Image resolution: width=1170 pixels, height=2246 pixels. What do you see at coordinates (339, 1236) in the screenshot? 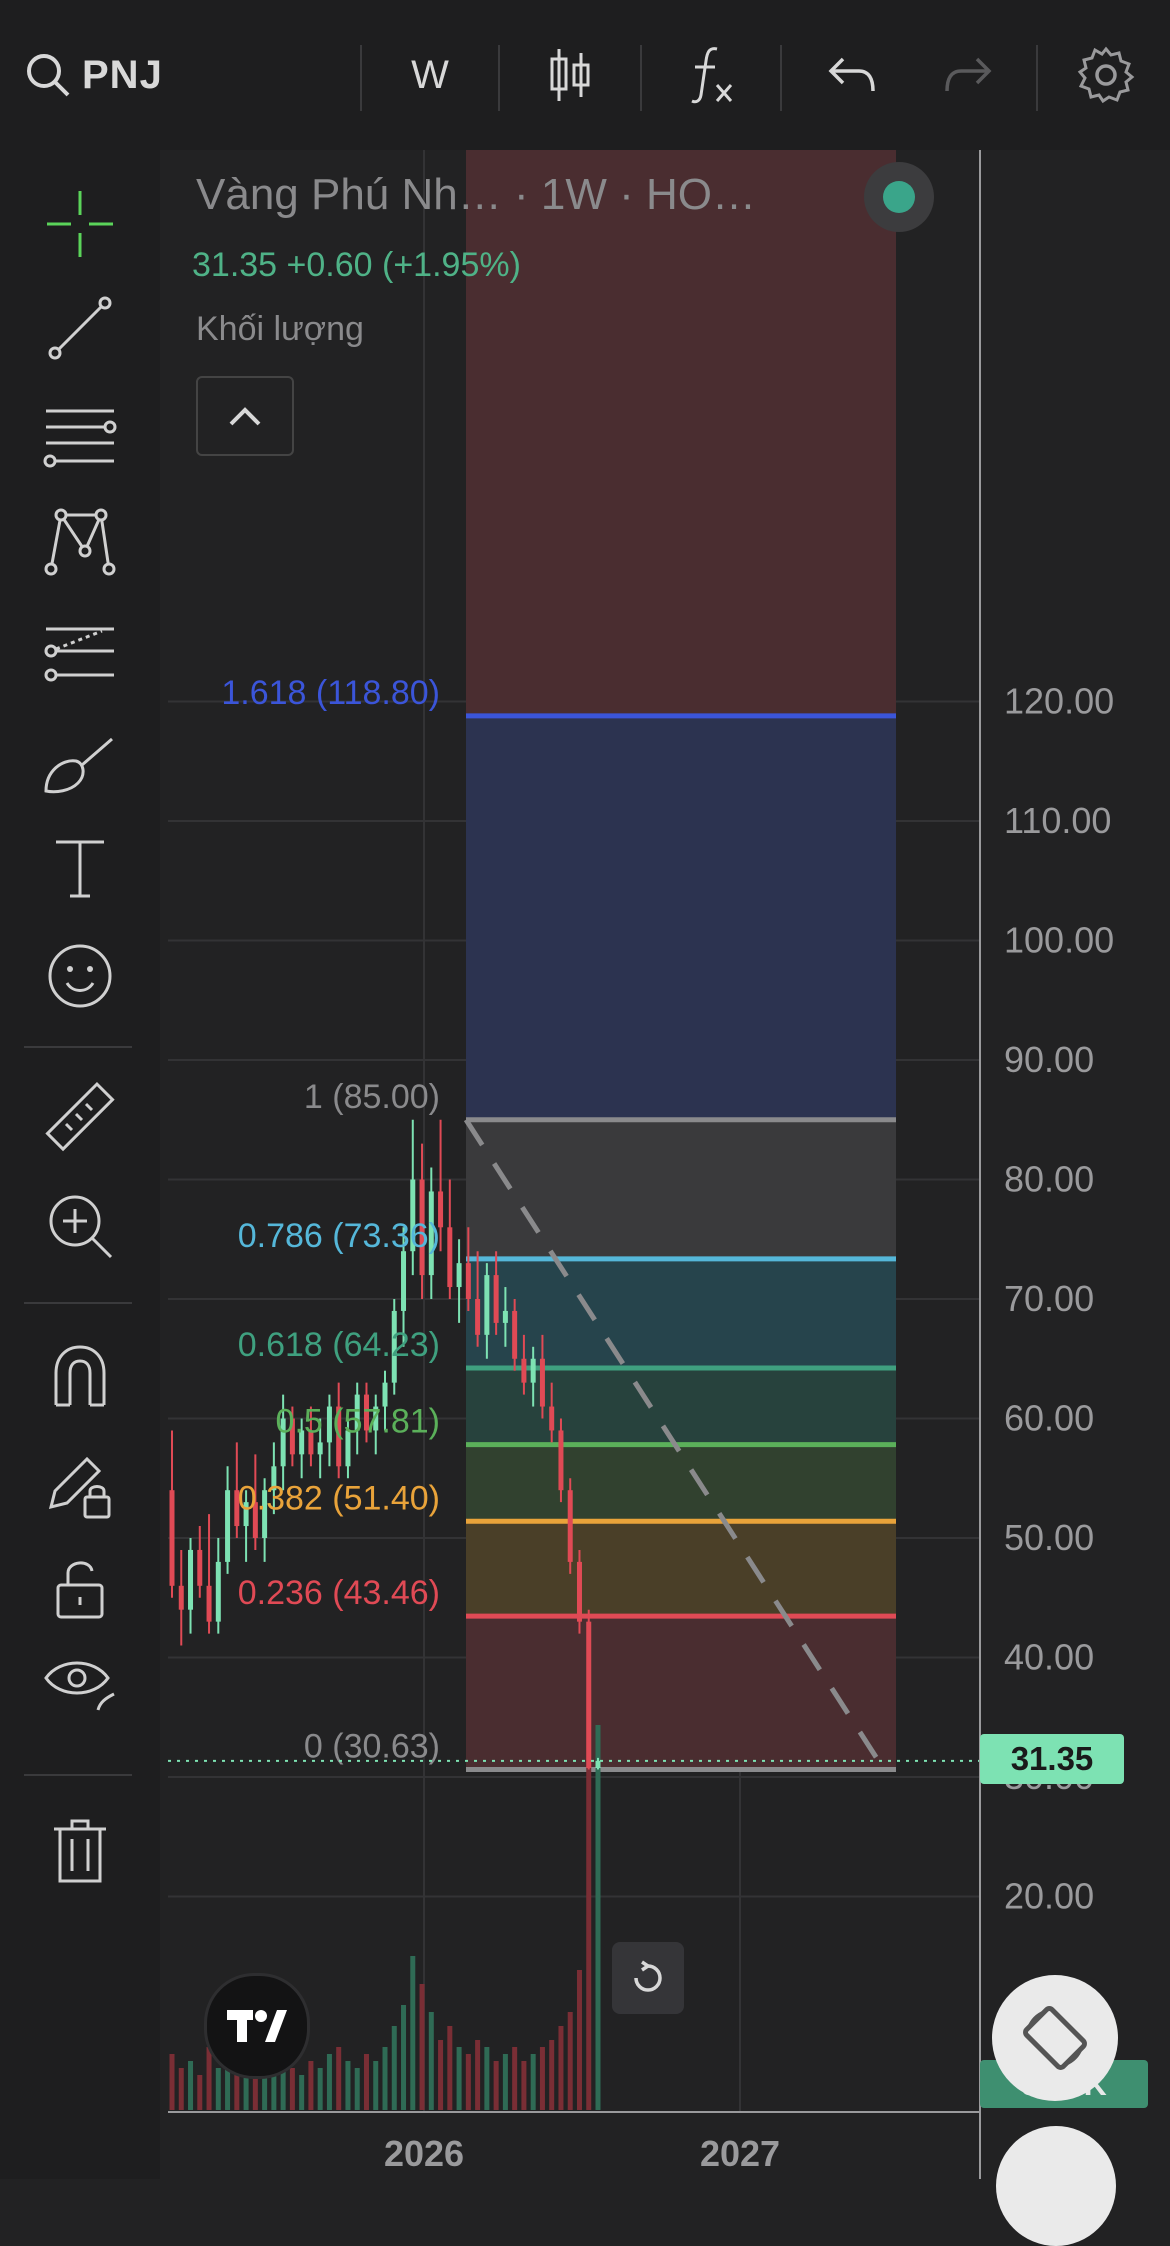
I see `fib-level-label: 0.786 (73.36)` at bounding box center [339, 1236].